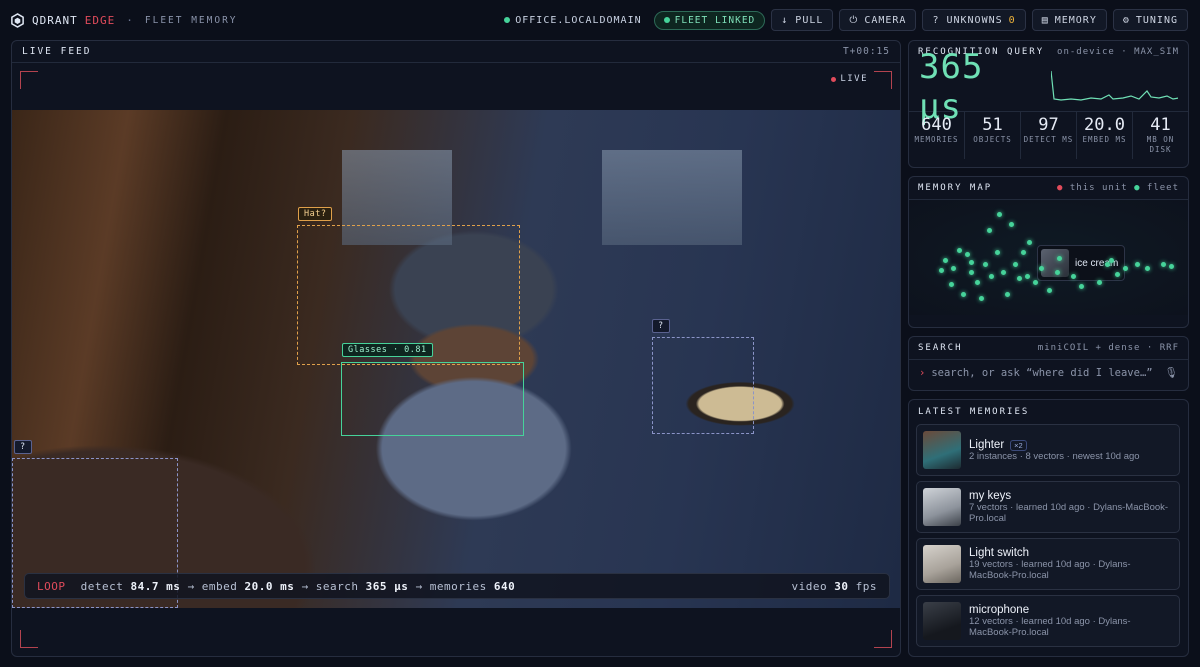  I want to click on latency-display: 365 µs, so click(1048, 87).